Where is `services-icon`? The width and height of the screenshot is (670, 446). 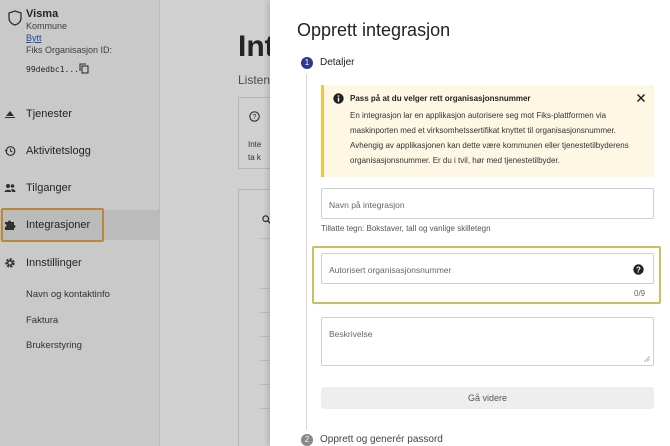
services-icon is located at coordinates (10, 114).